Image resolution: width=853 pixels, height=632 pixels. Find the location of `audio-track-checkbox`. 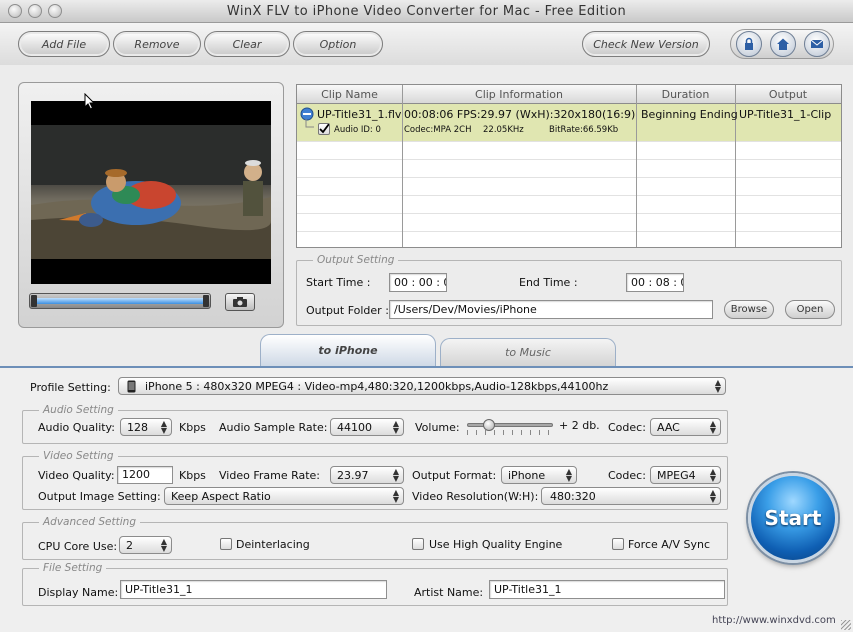

audio-track-checkbox is located at coordinates (324, 129).